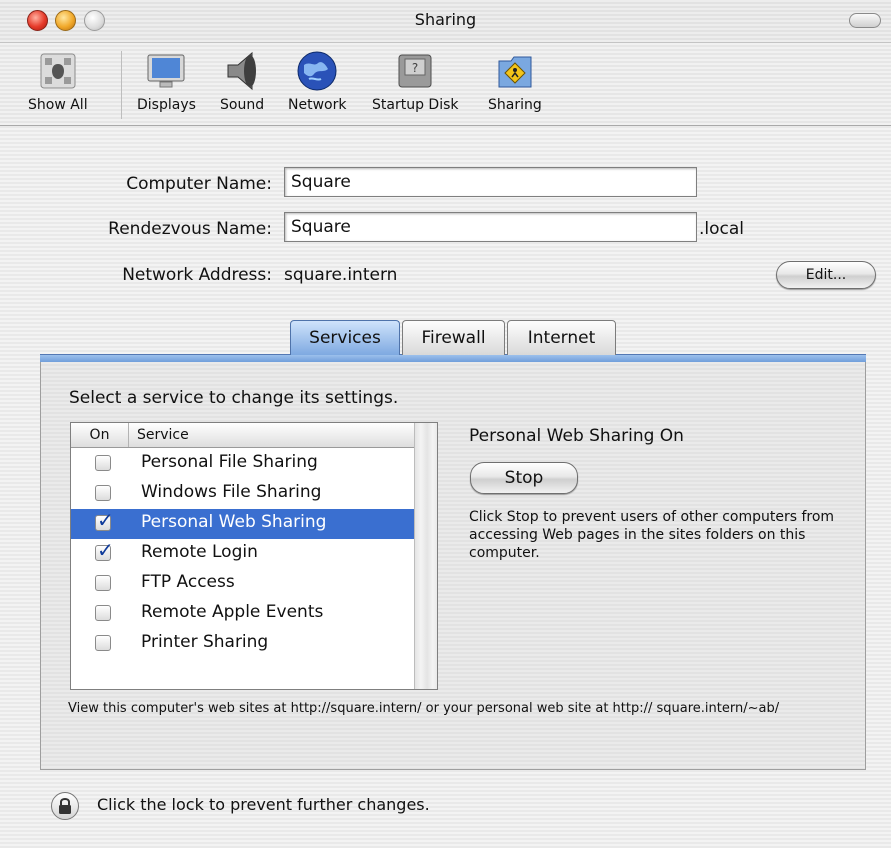 The image size is (891, 848). Describe the element at coordinates (425, 556) in the screenshot. I see `list-scrollbar` at that location.